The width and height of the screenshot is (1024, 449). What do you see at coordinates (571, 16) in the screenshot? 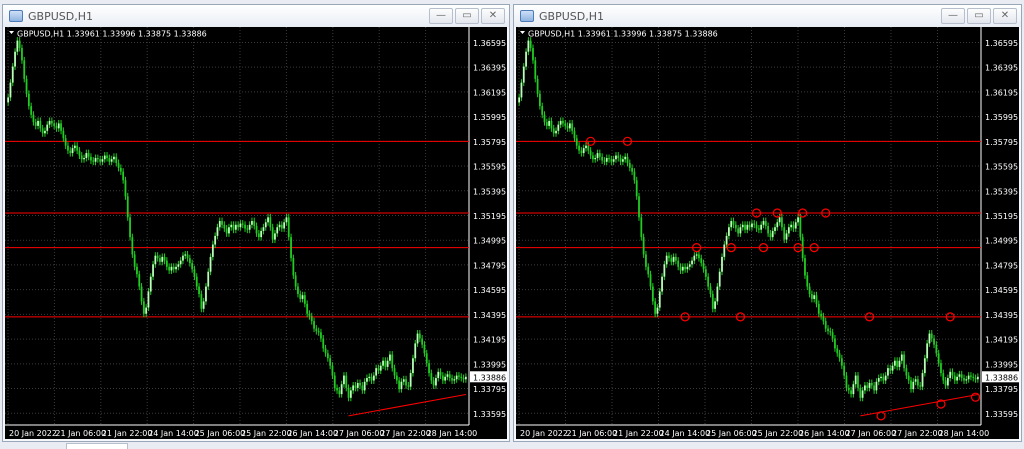
I see `window-title: GBPUSD,H1` at bounding box center [571, 16].